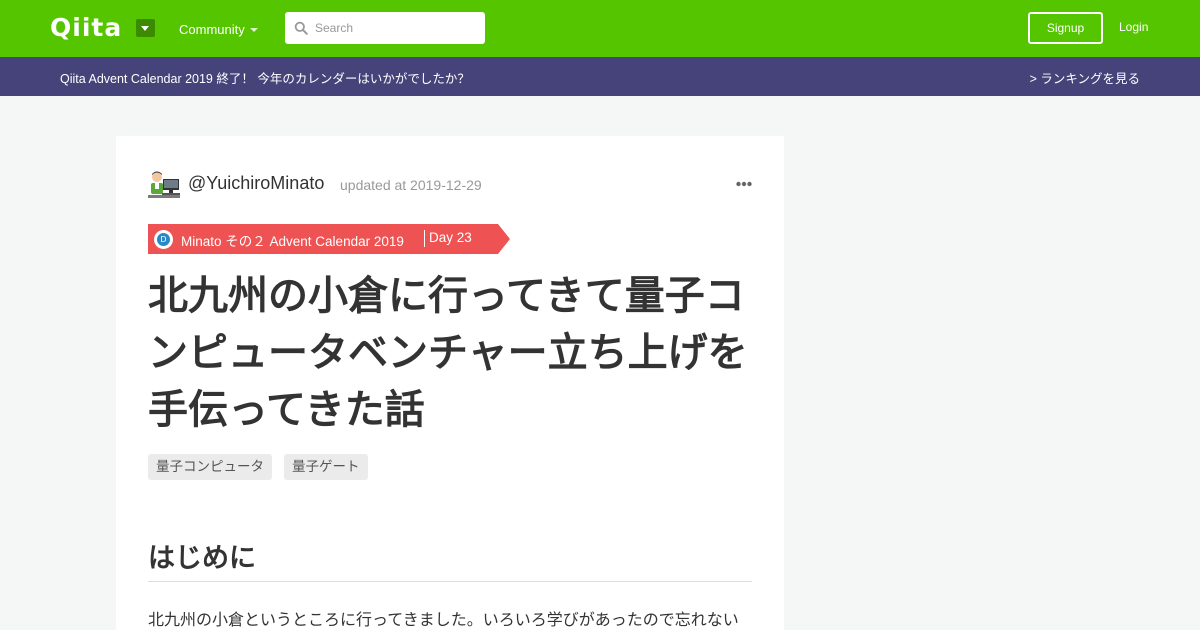 The height and width of the screenshot is (630, 1200). What do you see at coordinates (411, 185) in the screenshot?
I see `updated-date: updated at 2019-12-29` at bounding box center [411, 185].